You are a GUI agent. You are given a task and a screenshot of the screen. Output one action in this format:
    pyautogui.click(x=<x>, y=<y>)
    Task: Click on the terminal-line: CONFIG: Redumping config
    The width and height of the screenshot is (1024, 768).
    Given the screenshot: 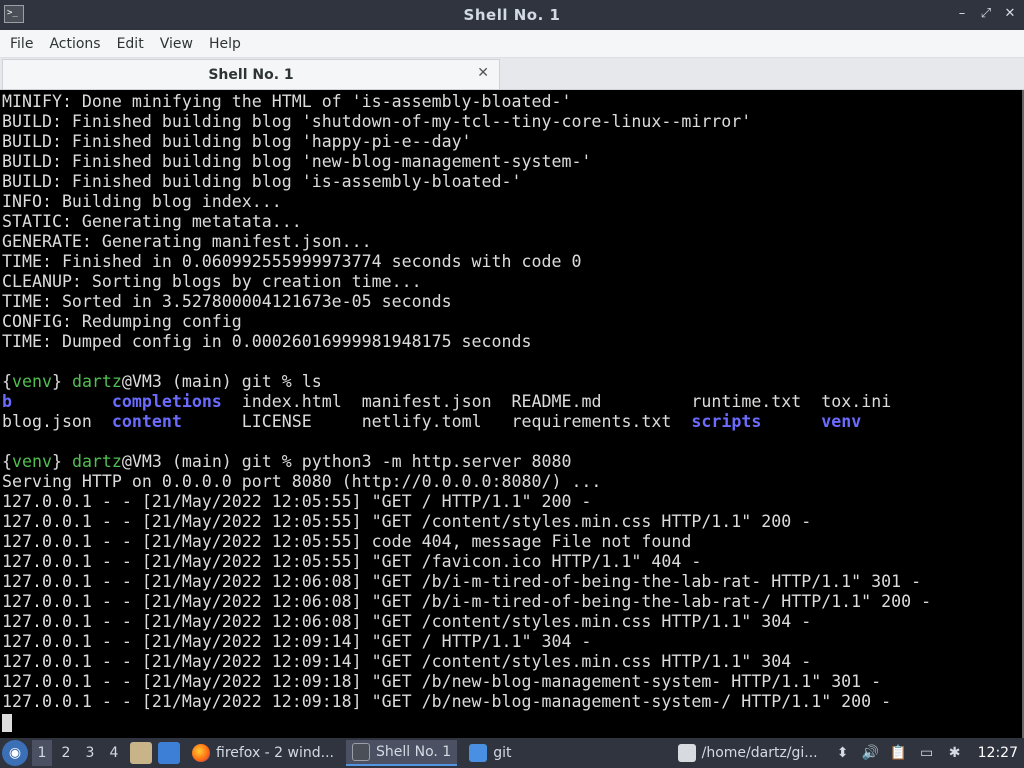 What is the action you would take?
    pyautogui.click(x=122, y=321)
    